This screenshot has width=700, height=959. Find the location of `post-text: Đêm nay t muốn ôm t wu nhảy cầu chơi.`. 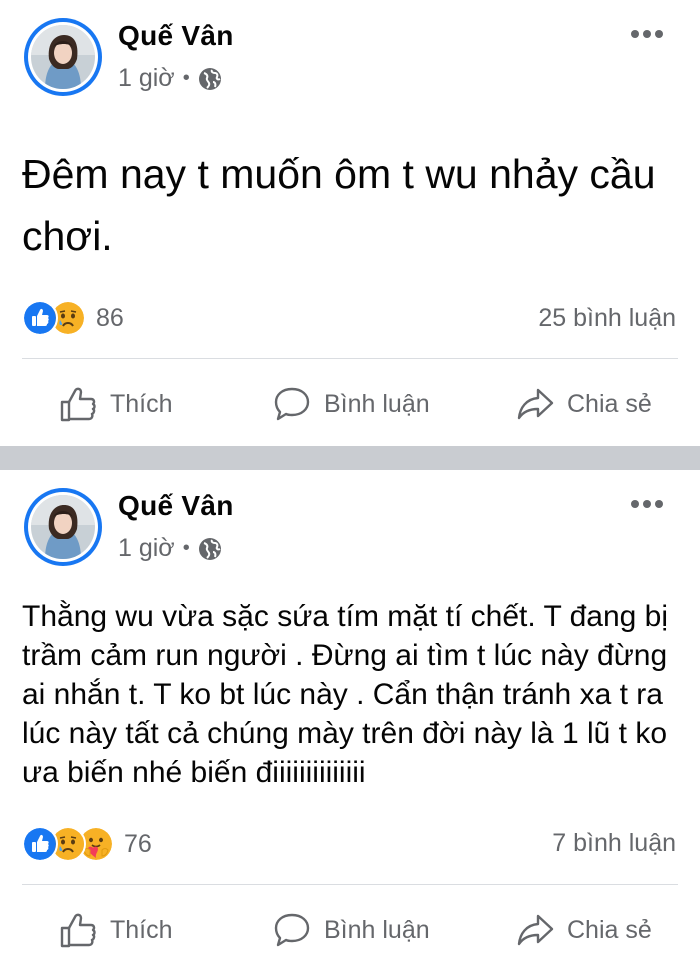

post-text: Đêm nay t muốn ôm t wu nhảy cầu chơi. is located at coordinates (339, 205).